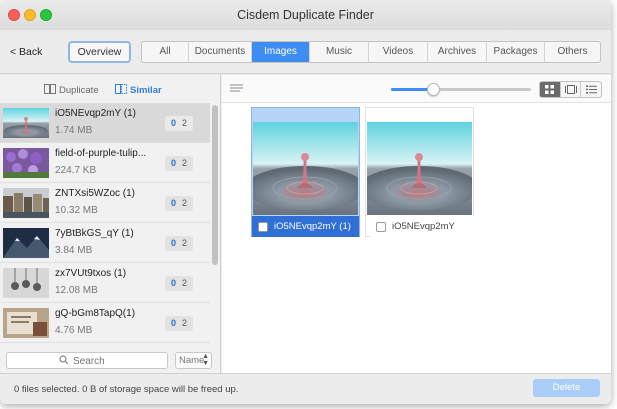  Describe the element at coordinates (236, 89) in the screenshot. I see `details-toggle-icon` at that location.